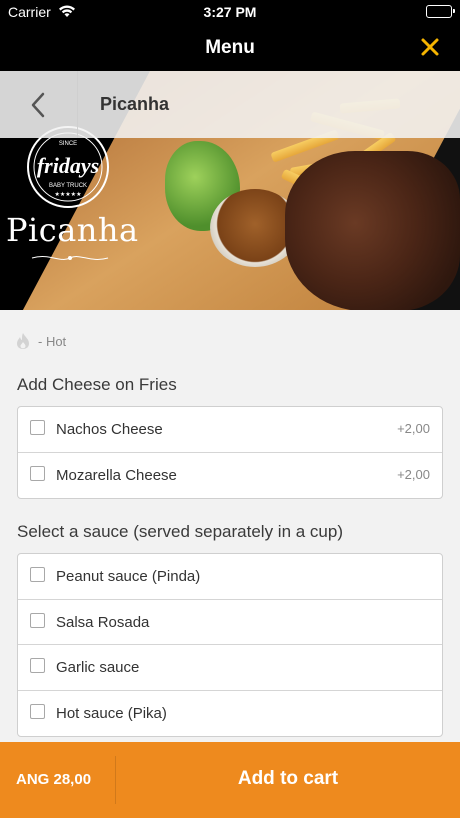 The height and width of the screenshot is (818, 460). Describe the element at coordinates (230, 668) in the screenshot. I see `option-row: Garlic sauce` at that location.